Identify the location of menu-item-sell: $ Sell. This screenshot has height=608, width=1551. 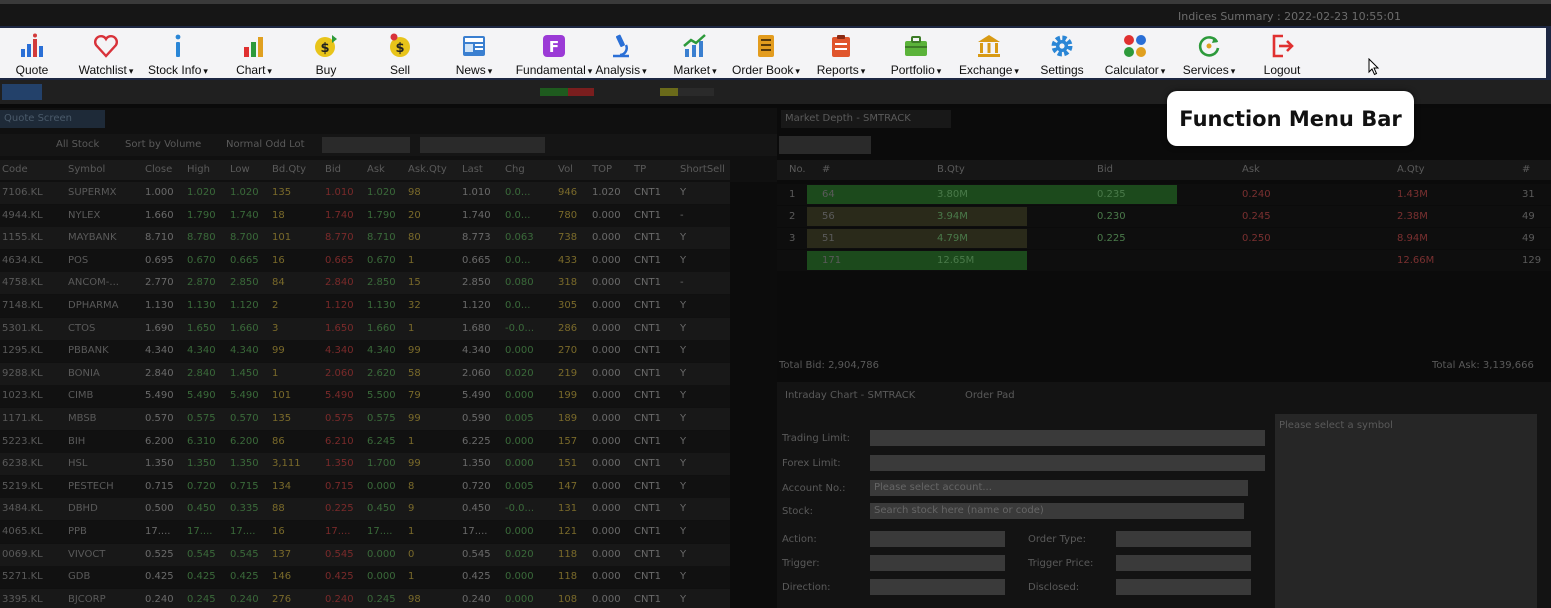
(400, 55).